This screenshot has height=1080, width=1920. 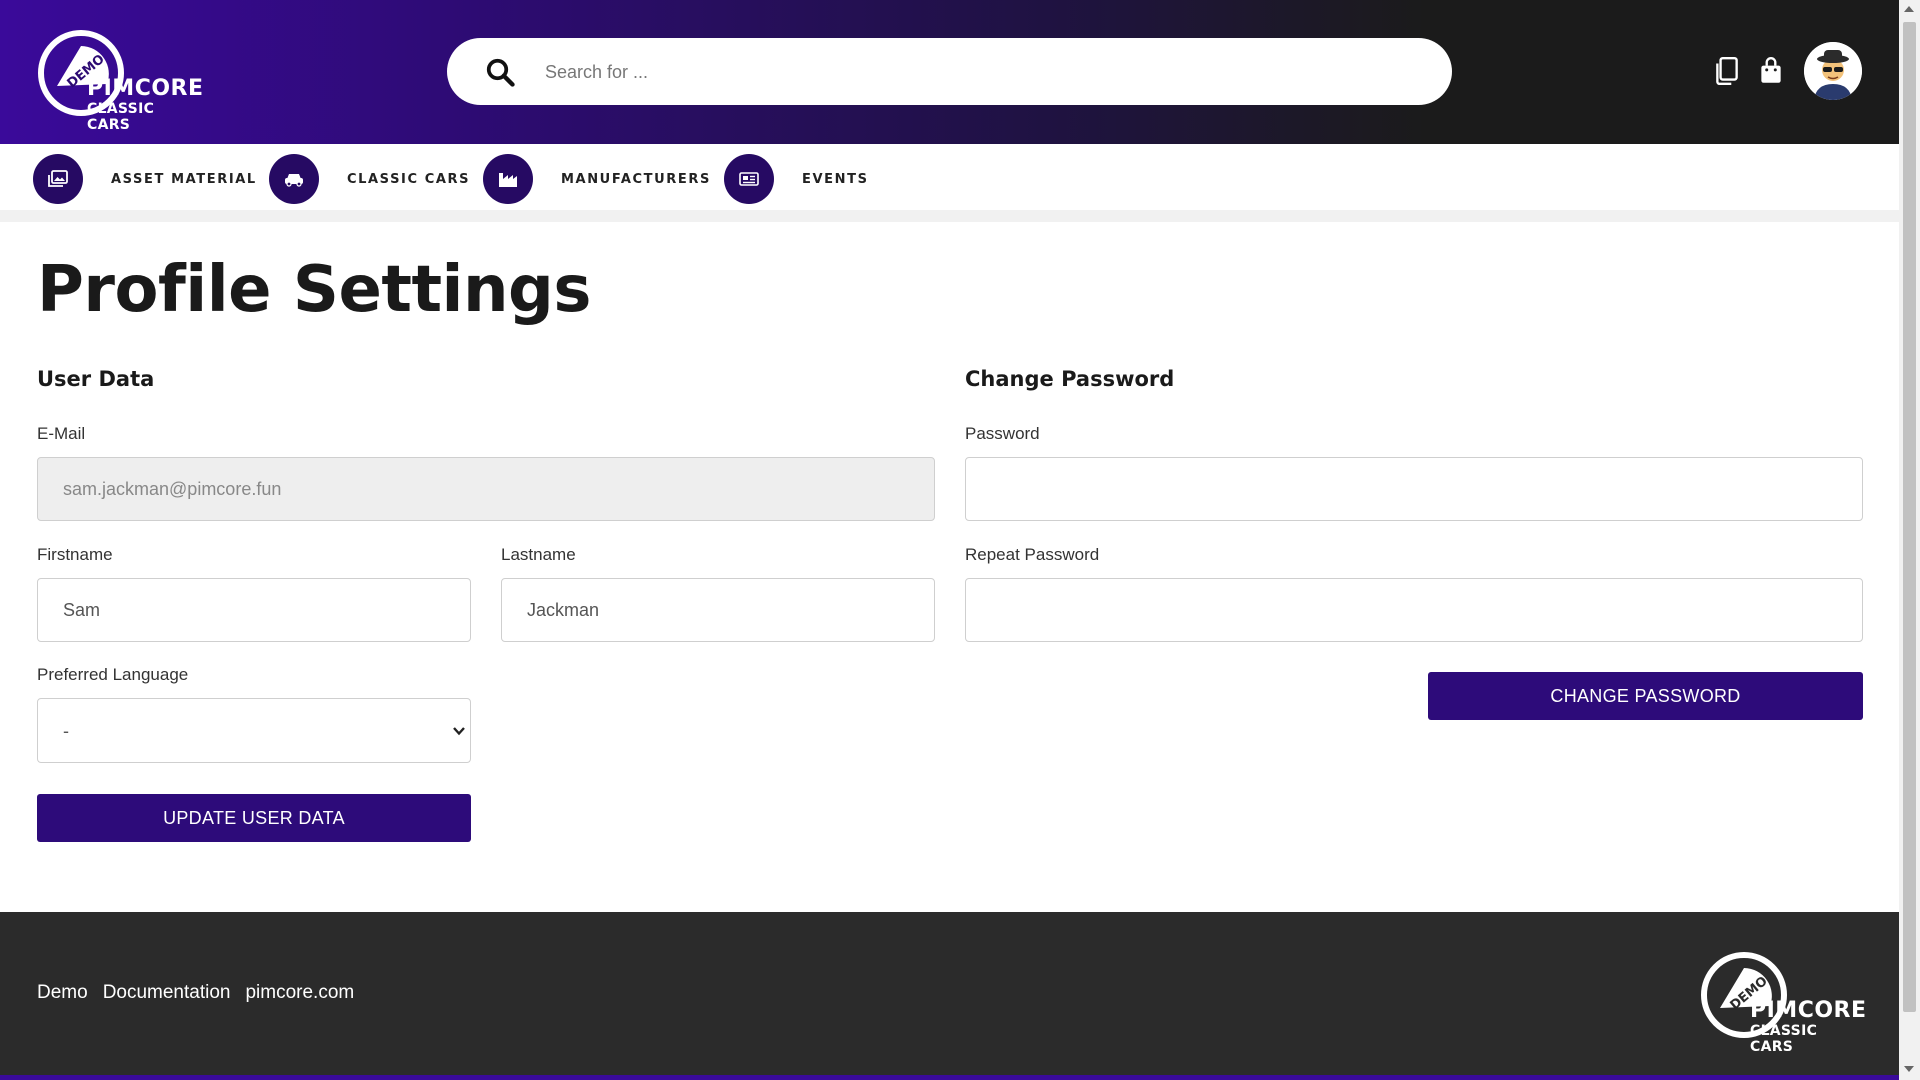 What do you see at coordinates (184, 179) in the screenshot?
I see `nav-label: ASSET MATERIAL` at bounding box center [184, 179].